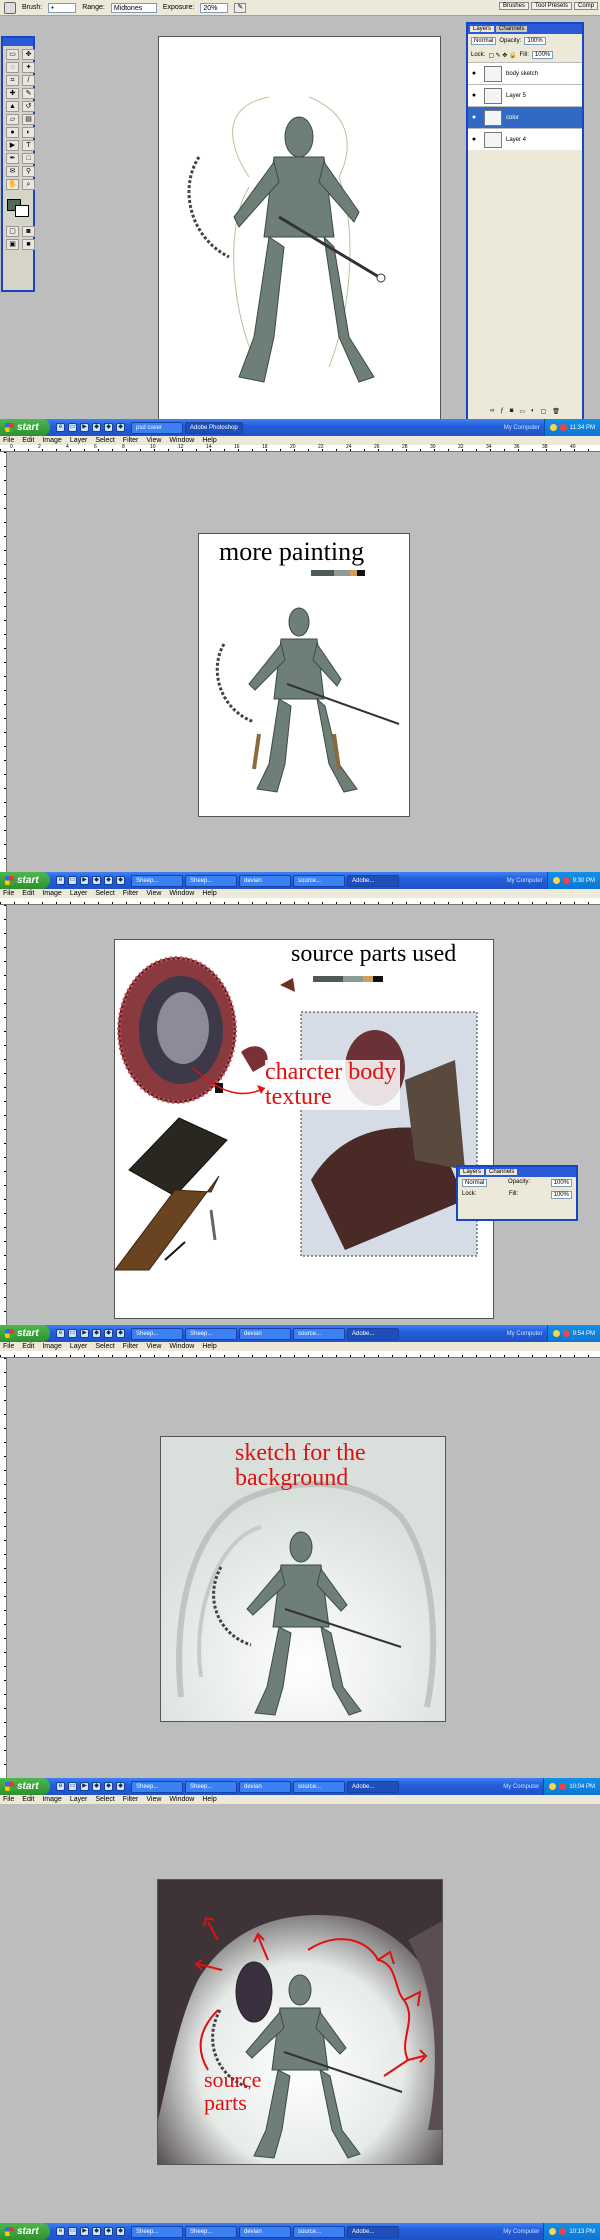 The width and height of the screenshot is (600, 2240). Describe the element at coordinates (28, 93) in the screenshot. I see `brush-tool-icon: ✎` at that location.